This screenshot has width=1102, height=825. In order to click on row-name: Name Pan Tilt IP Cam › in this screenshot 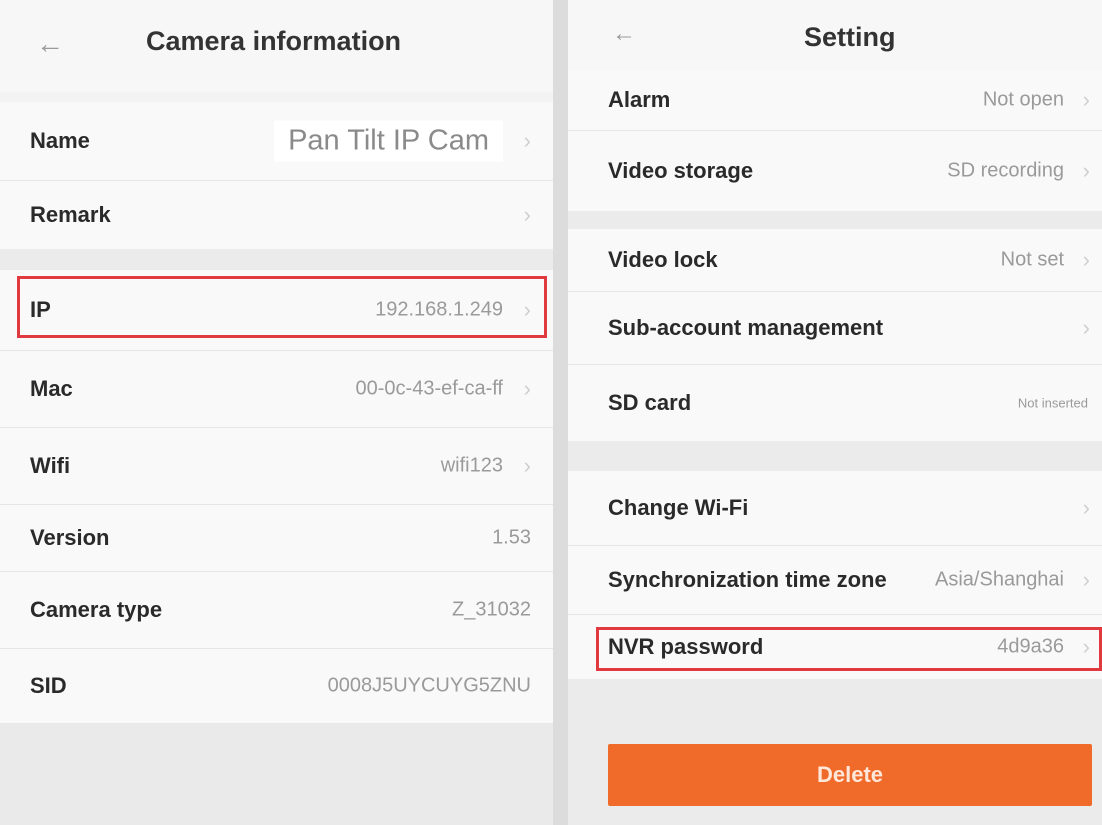, I will do `click(276, 141)`.